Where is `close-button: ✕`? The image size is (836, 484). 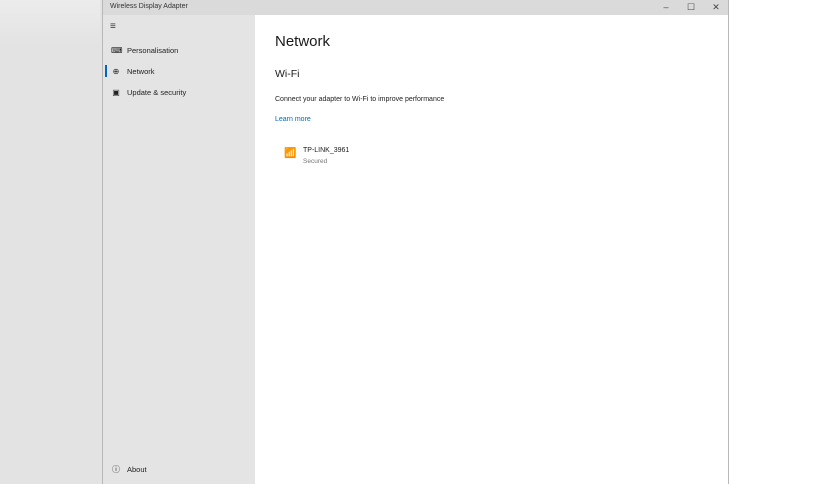
close-button: ✕ is located at coordinates (716, 7).